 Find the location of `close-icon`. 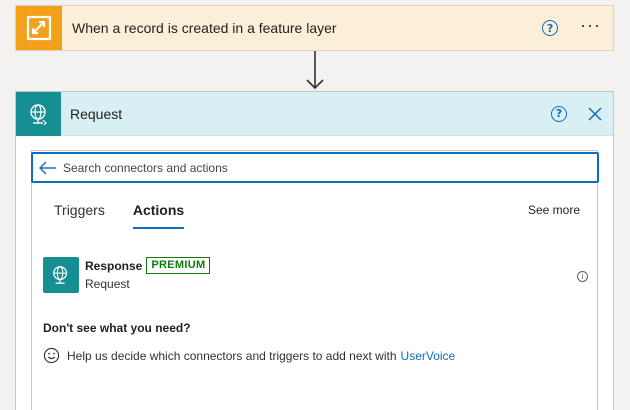

close-icon is located at coordinates (595, 114).